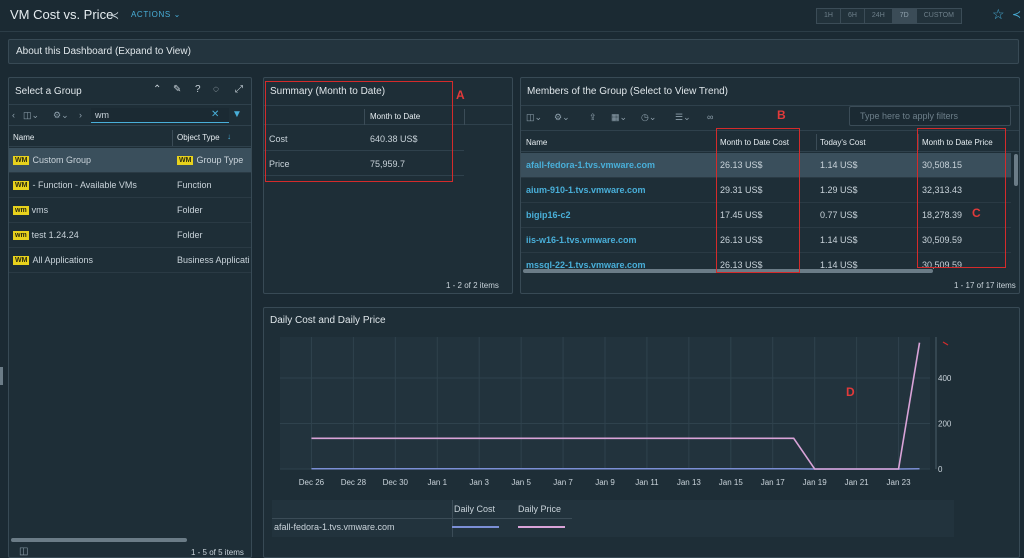  I want to click on x-tick-label: Jan 21, so click(857, 482).